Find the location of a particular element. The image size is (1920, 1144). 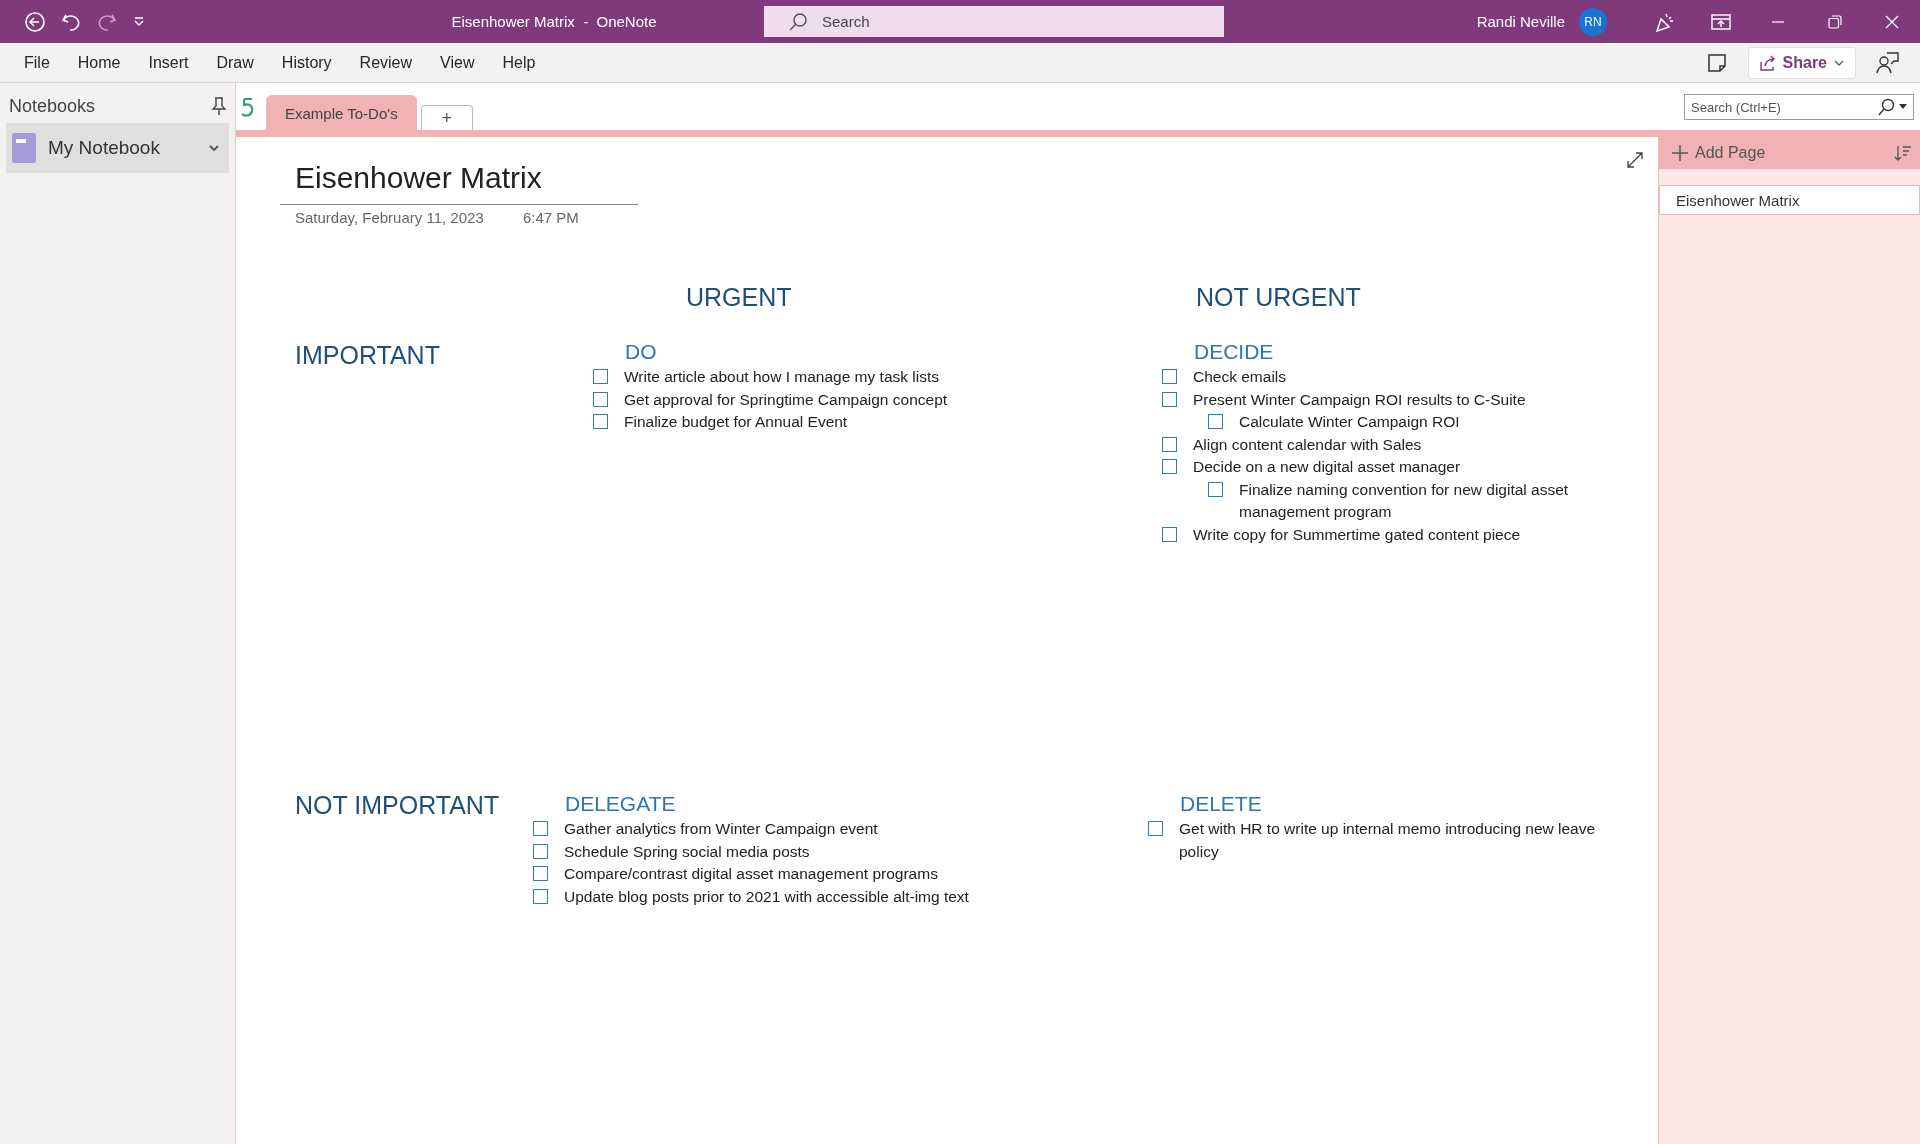

menu-item: Home is located at coordinates (99, 62).